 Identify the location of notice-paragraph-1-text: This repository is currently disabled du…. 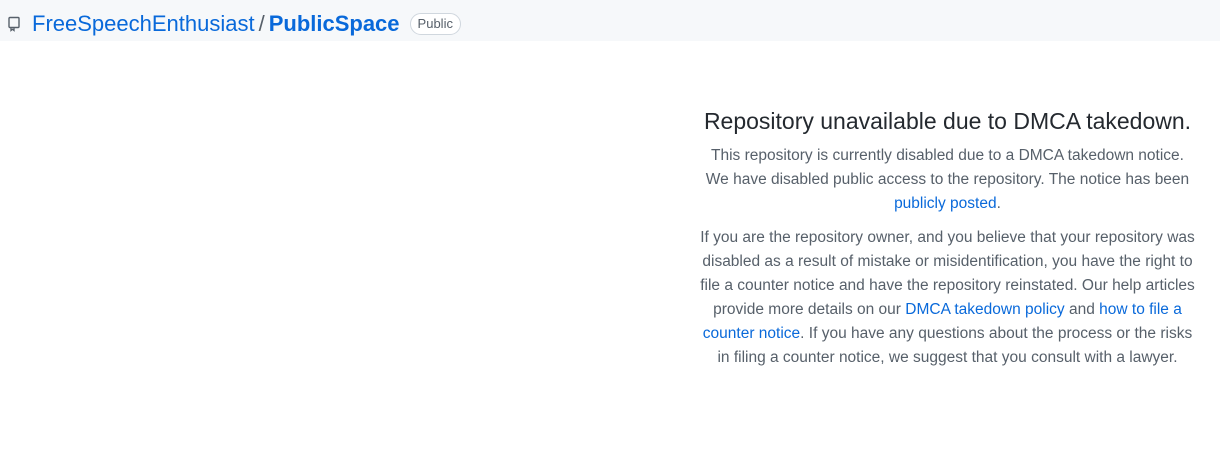
(947, 167).